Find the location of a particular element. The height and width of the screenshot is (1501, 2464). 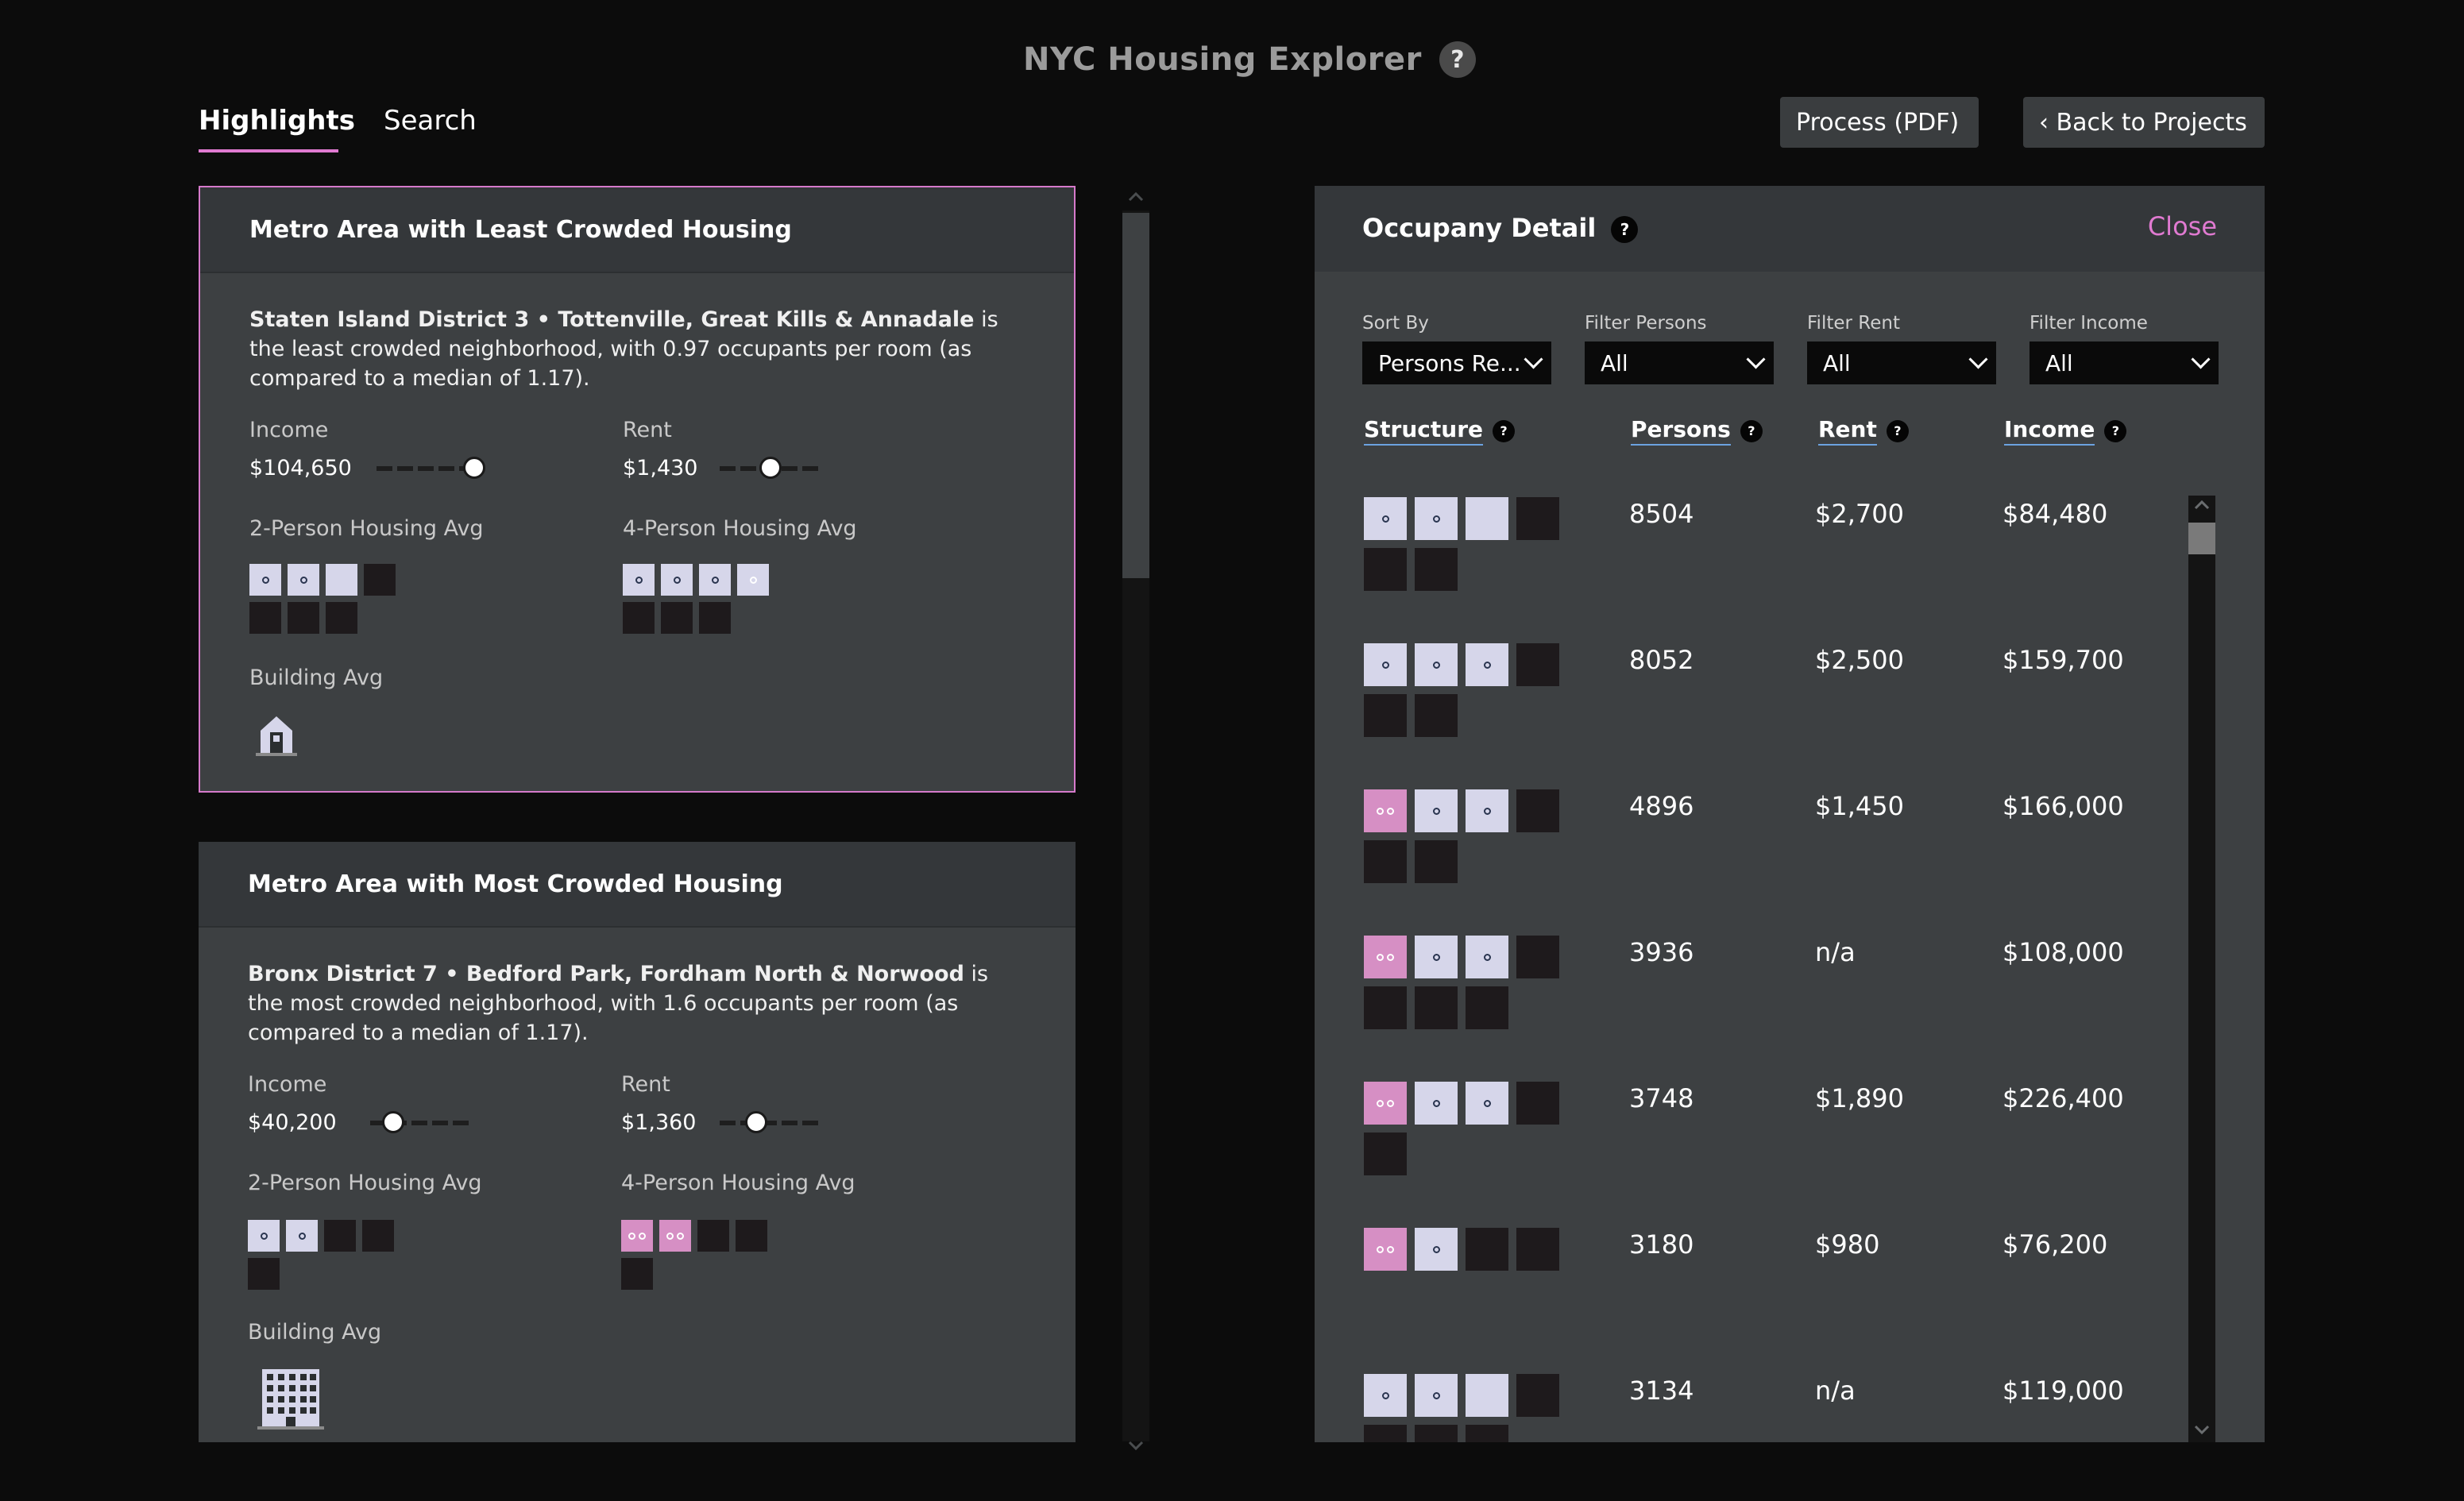

persons-cell: 8052 is located at coordinates (1662, 660).